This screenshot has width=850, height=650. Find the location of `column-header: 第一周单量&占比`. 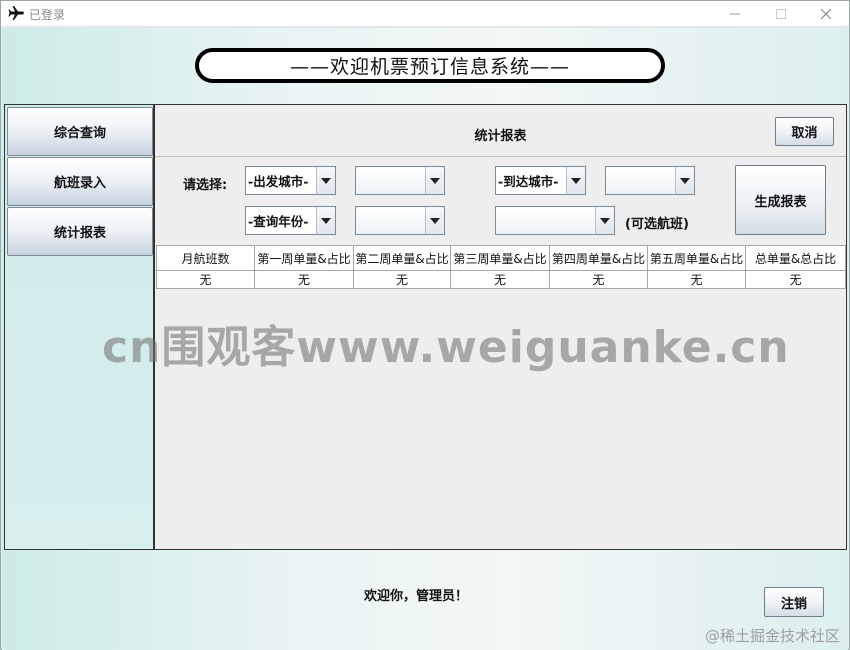

column-header: 第一周单量&占比 is located at coordinates (304, 258).